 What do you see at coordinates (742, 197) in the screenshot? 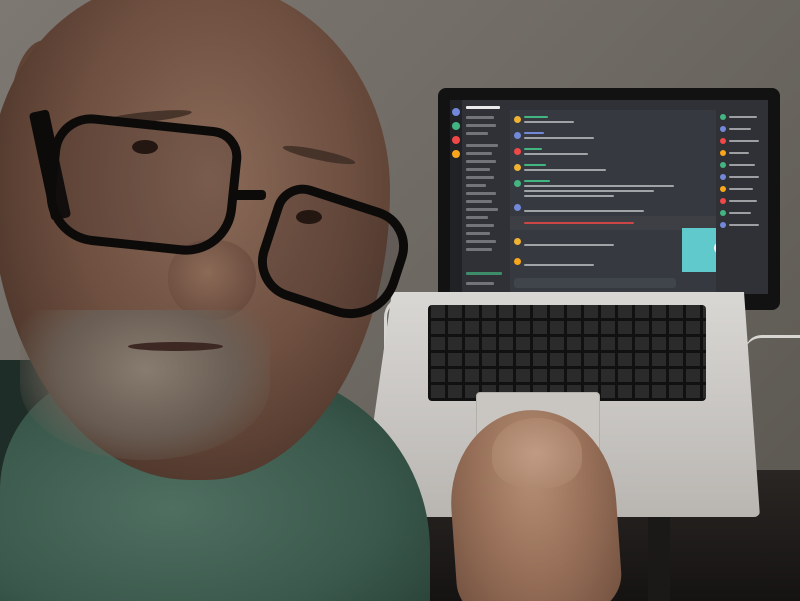
I see `member-list` at bounding box center [742, 197].